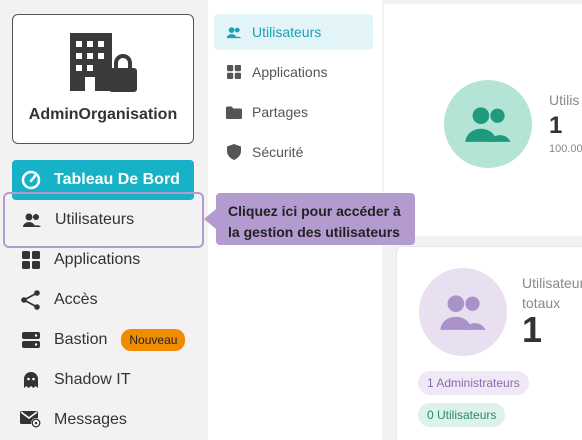 This screenshot has height=440, width=582. I want to click on total-users-label: Utilisateur totaux, so click(552, 293).